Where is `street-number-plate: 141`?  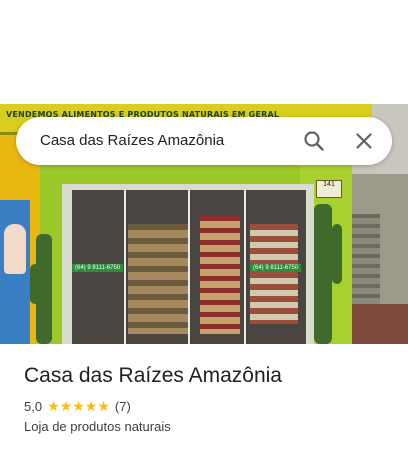 street-number-plate: 141 is located at coordinates (329, 189).